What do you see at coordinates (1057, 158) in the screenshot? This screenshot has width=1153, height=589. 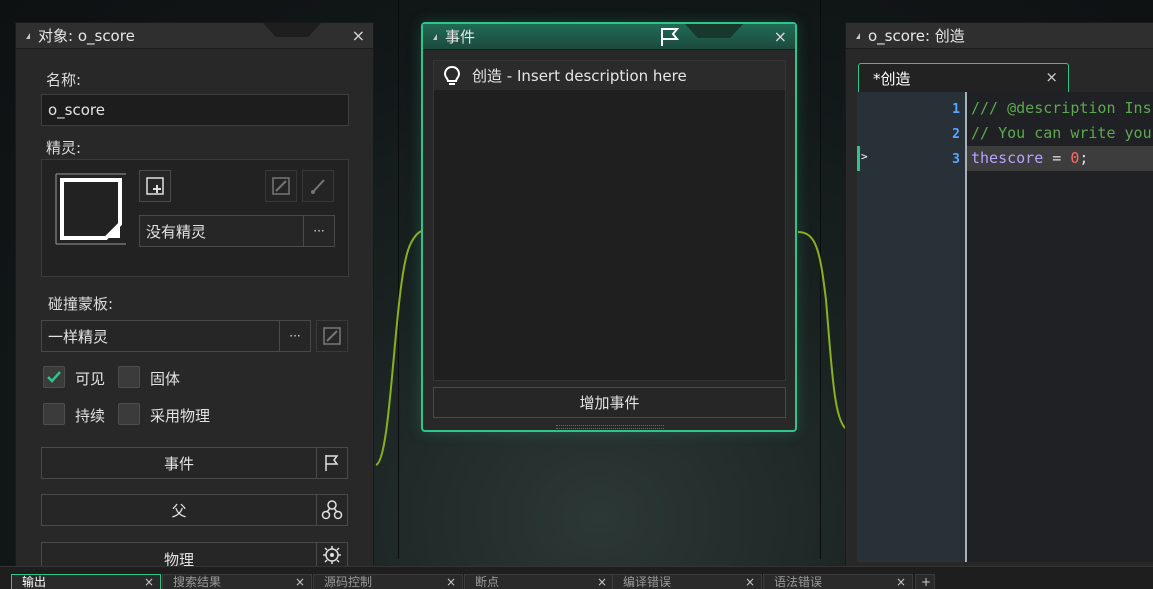 I see `code-operator: =` at bounding box center [1057, 158].